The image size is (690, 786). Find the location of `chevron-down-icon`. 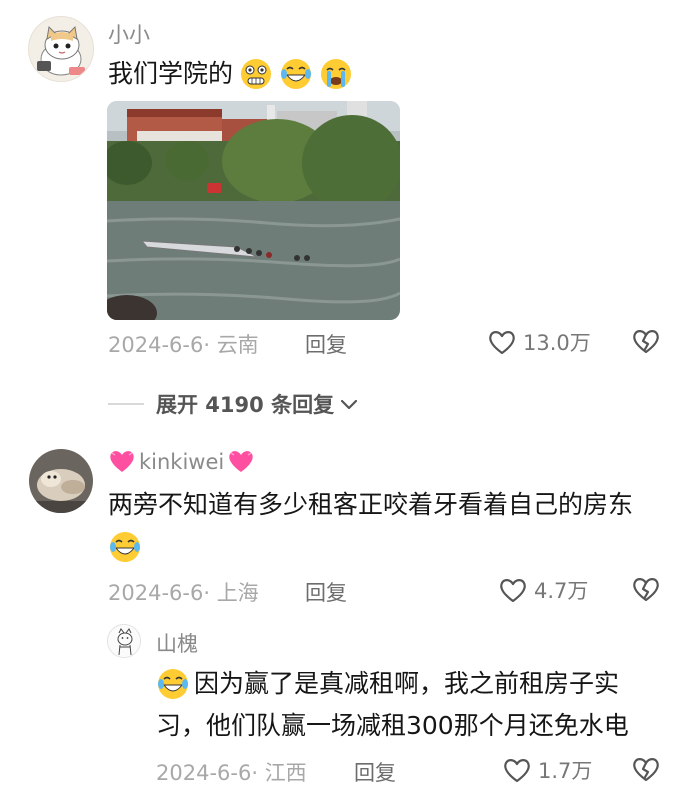

chevron-down-icon is located at coordinates (349, 404).